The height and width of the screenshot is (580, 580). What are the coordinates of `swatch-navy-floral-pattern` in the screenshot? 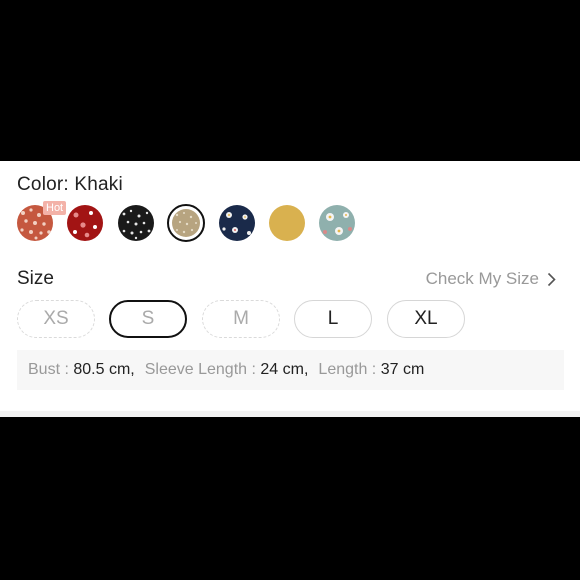 It's located at (237, 223).